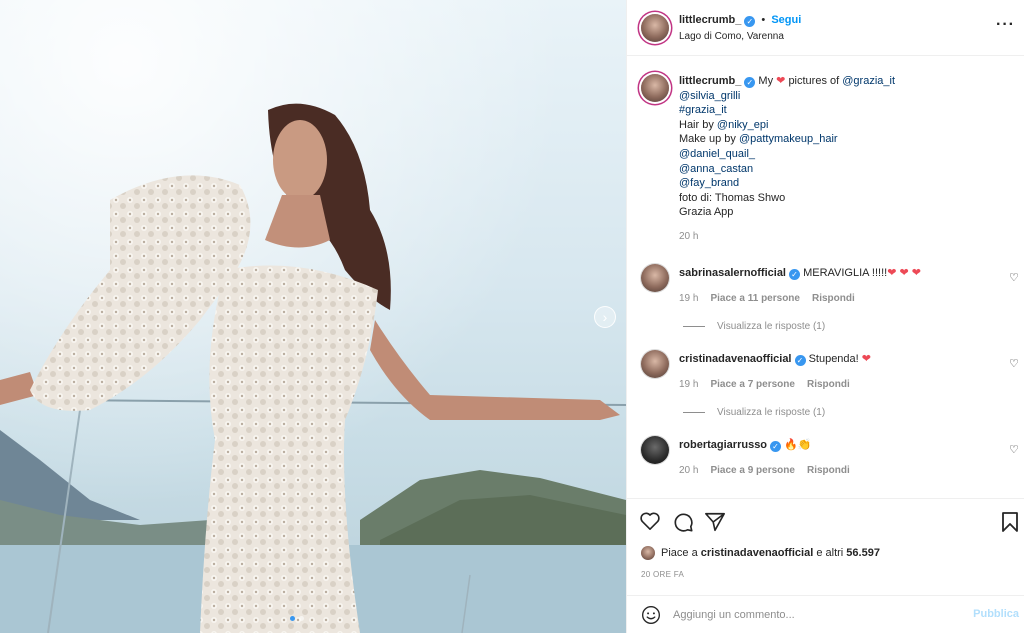  What do you see at coordinates (839, 96) in the screenshot?
I see `mention-link: @silvia_grilli` at bounding box center [839, 96].